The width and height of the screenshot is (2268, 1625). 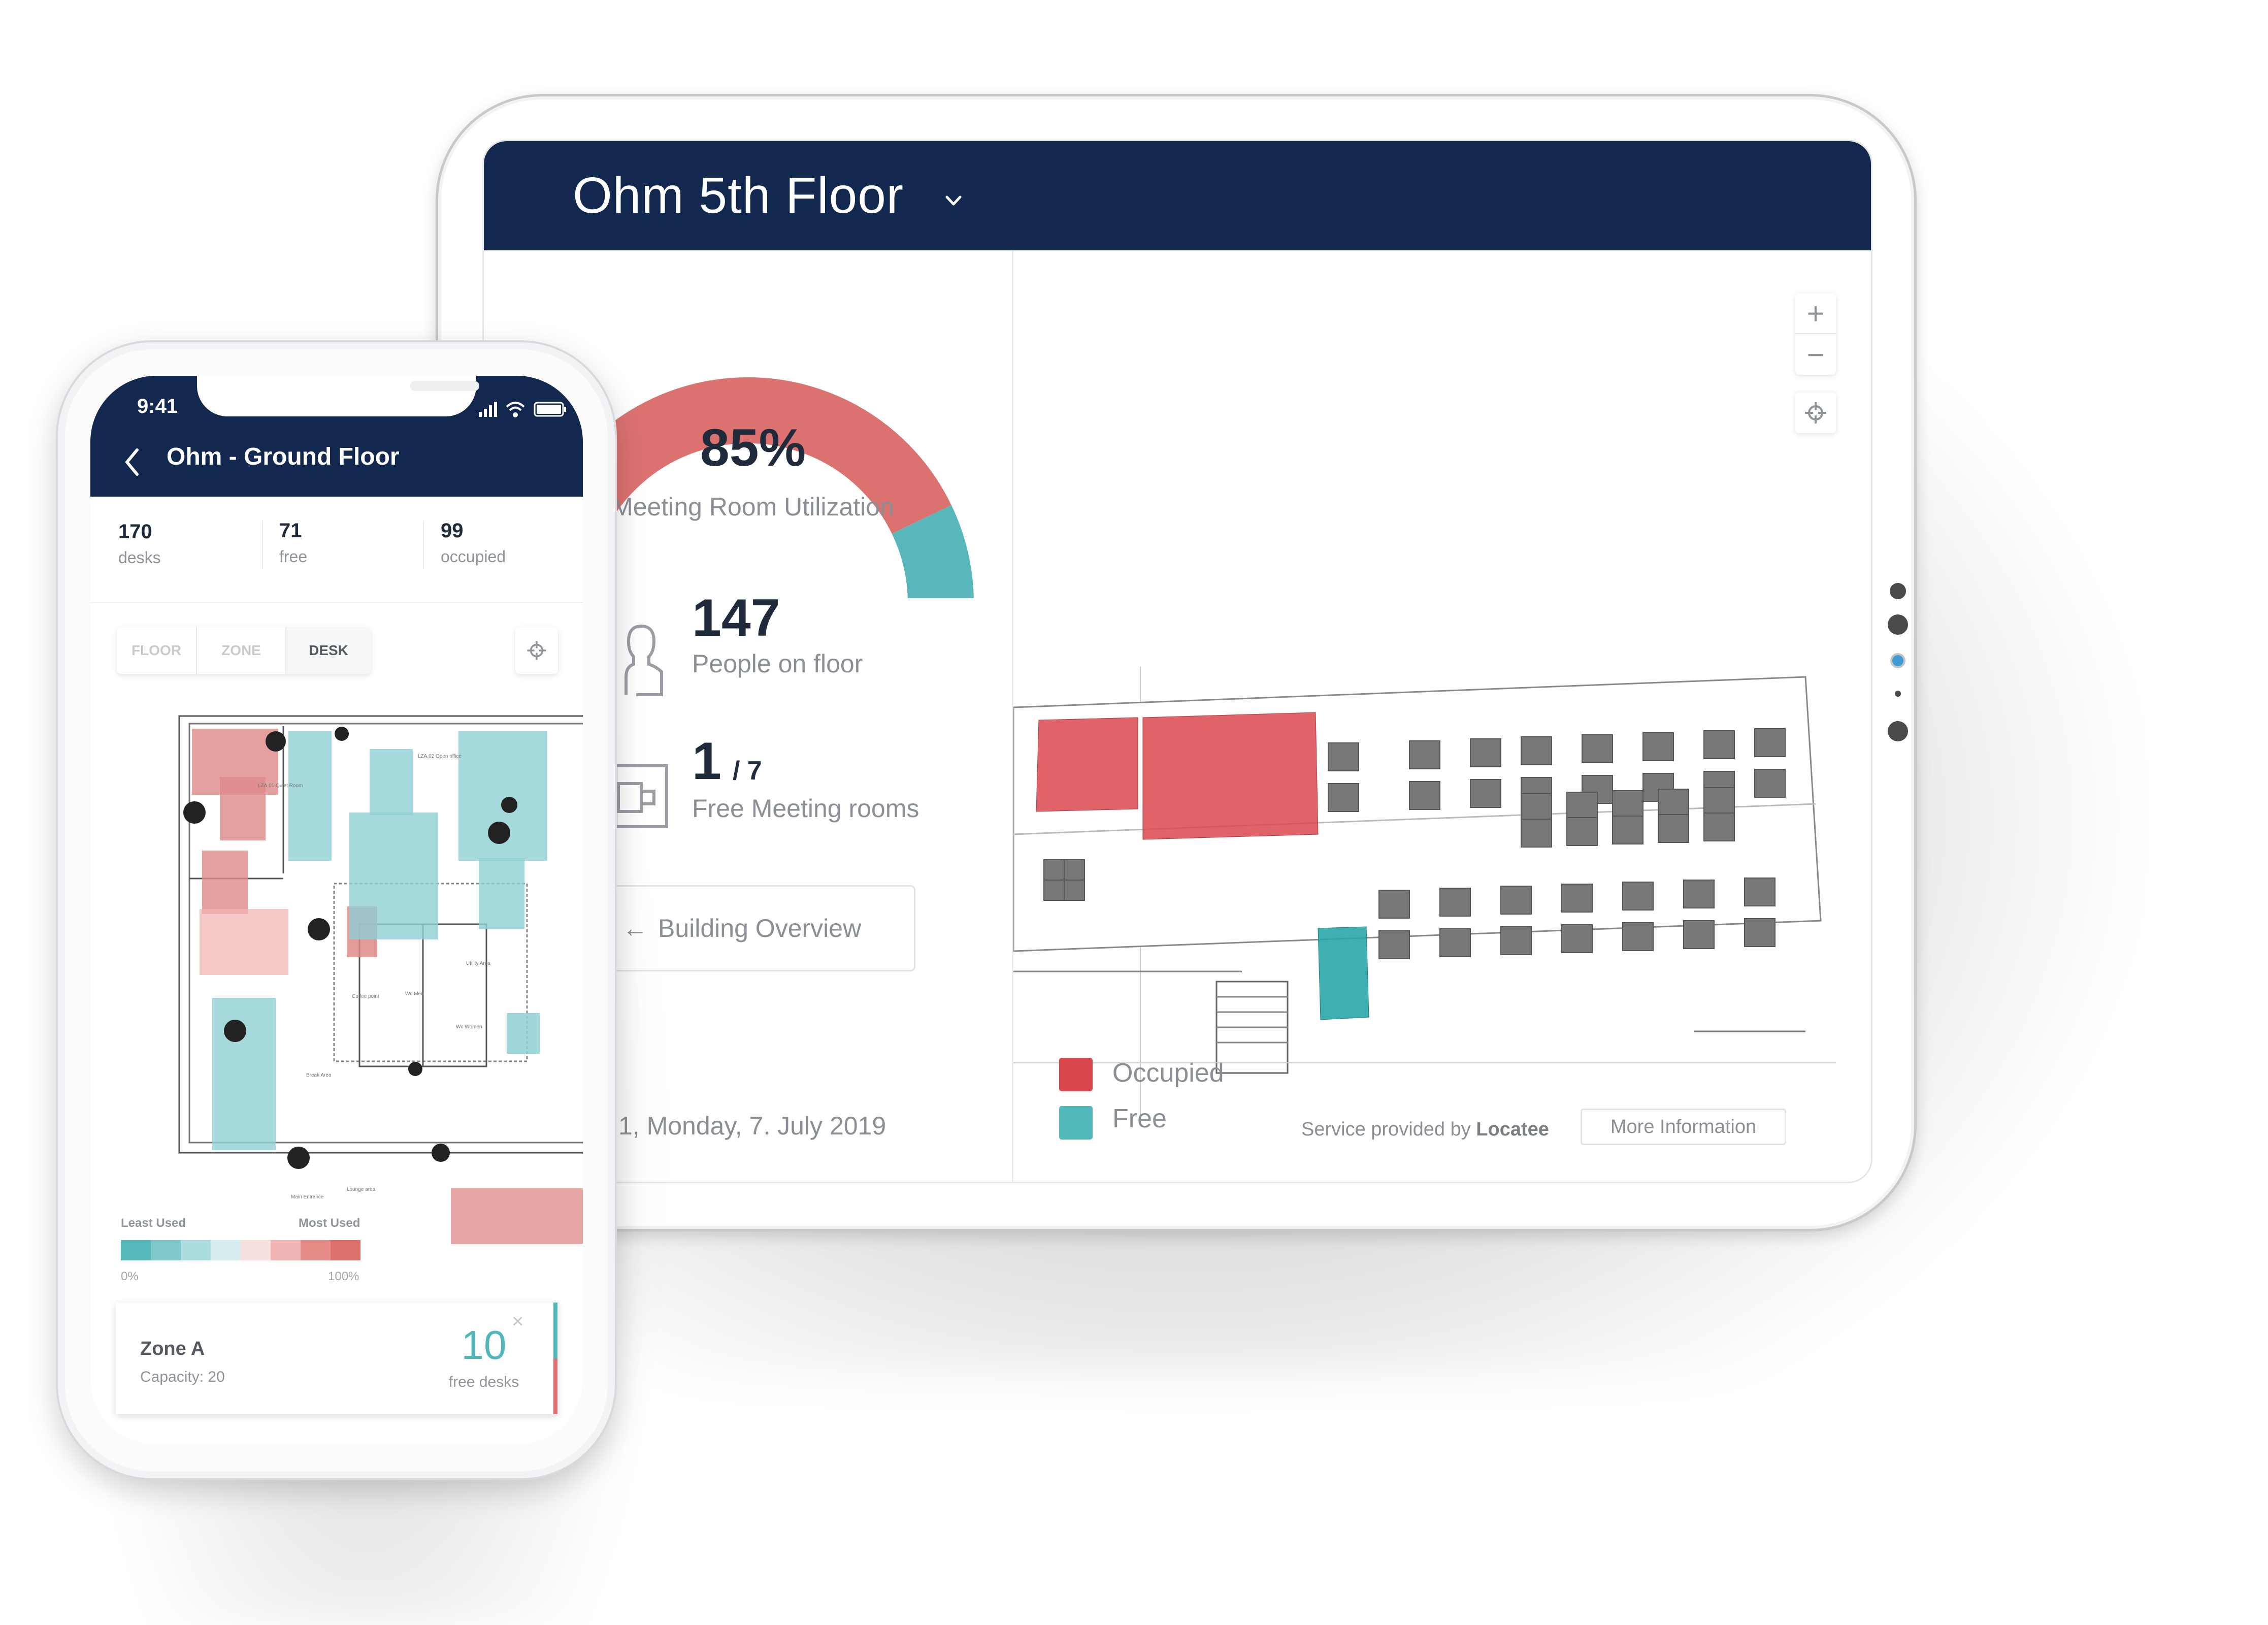 What do you see at coordinates (1815, 354) in the screenshot?
I see `zoom-out-button: −` at bounding box center [1815, 354].